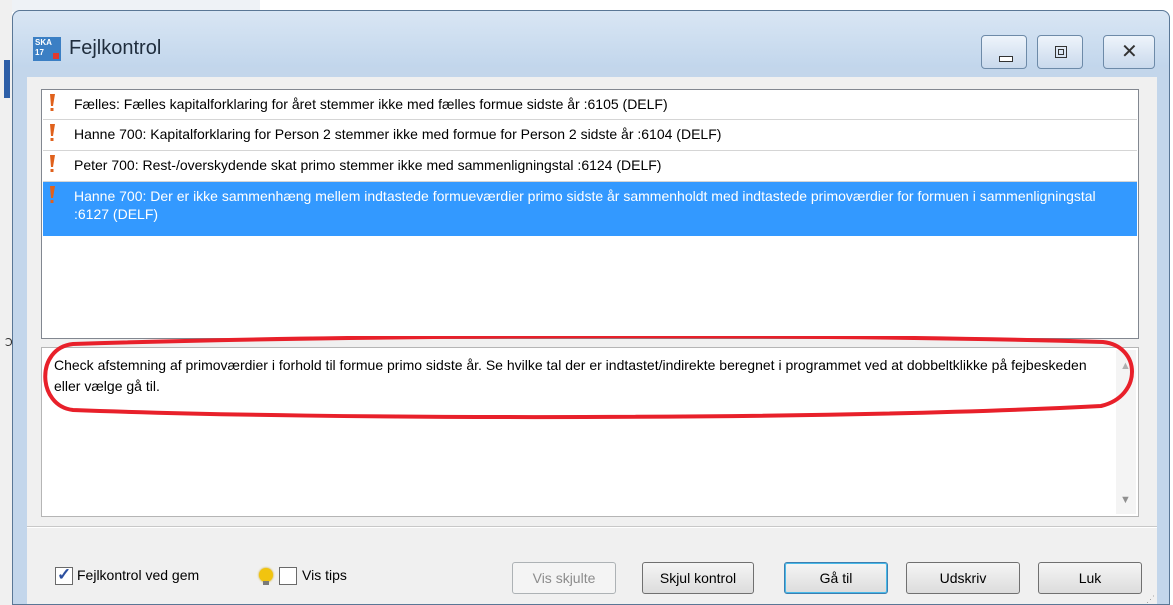 The height and width of the screenshot is (605, 1173). I want to click on close-icon: ✕, so click(1129, 52).